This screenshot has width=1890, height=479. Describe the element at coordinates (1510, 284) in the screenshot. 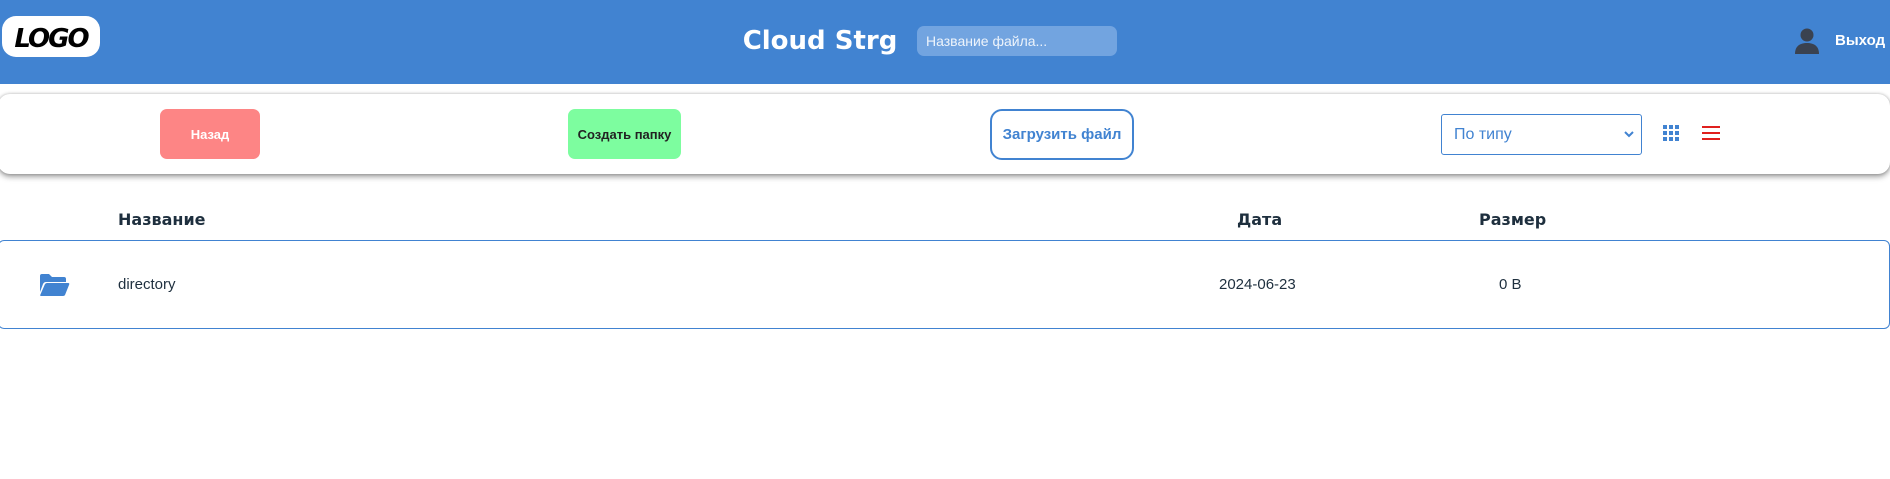

I see `file-size: 0 B` at that location.